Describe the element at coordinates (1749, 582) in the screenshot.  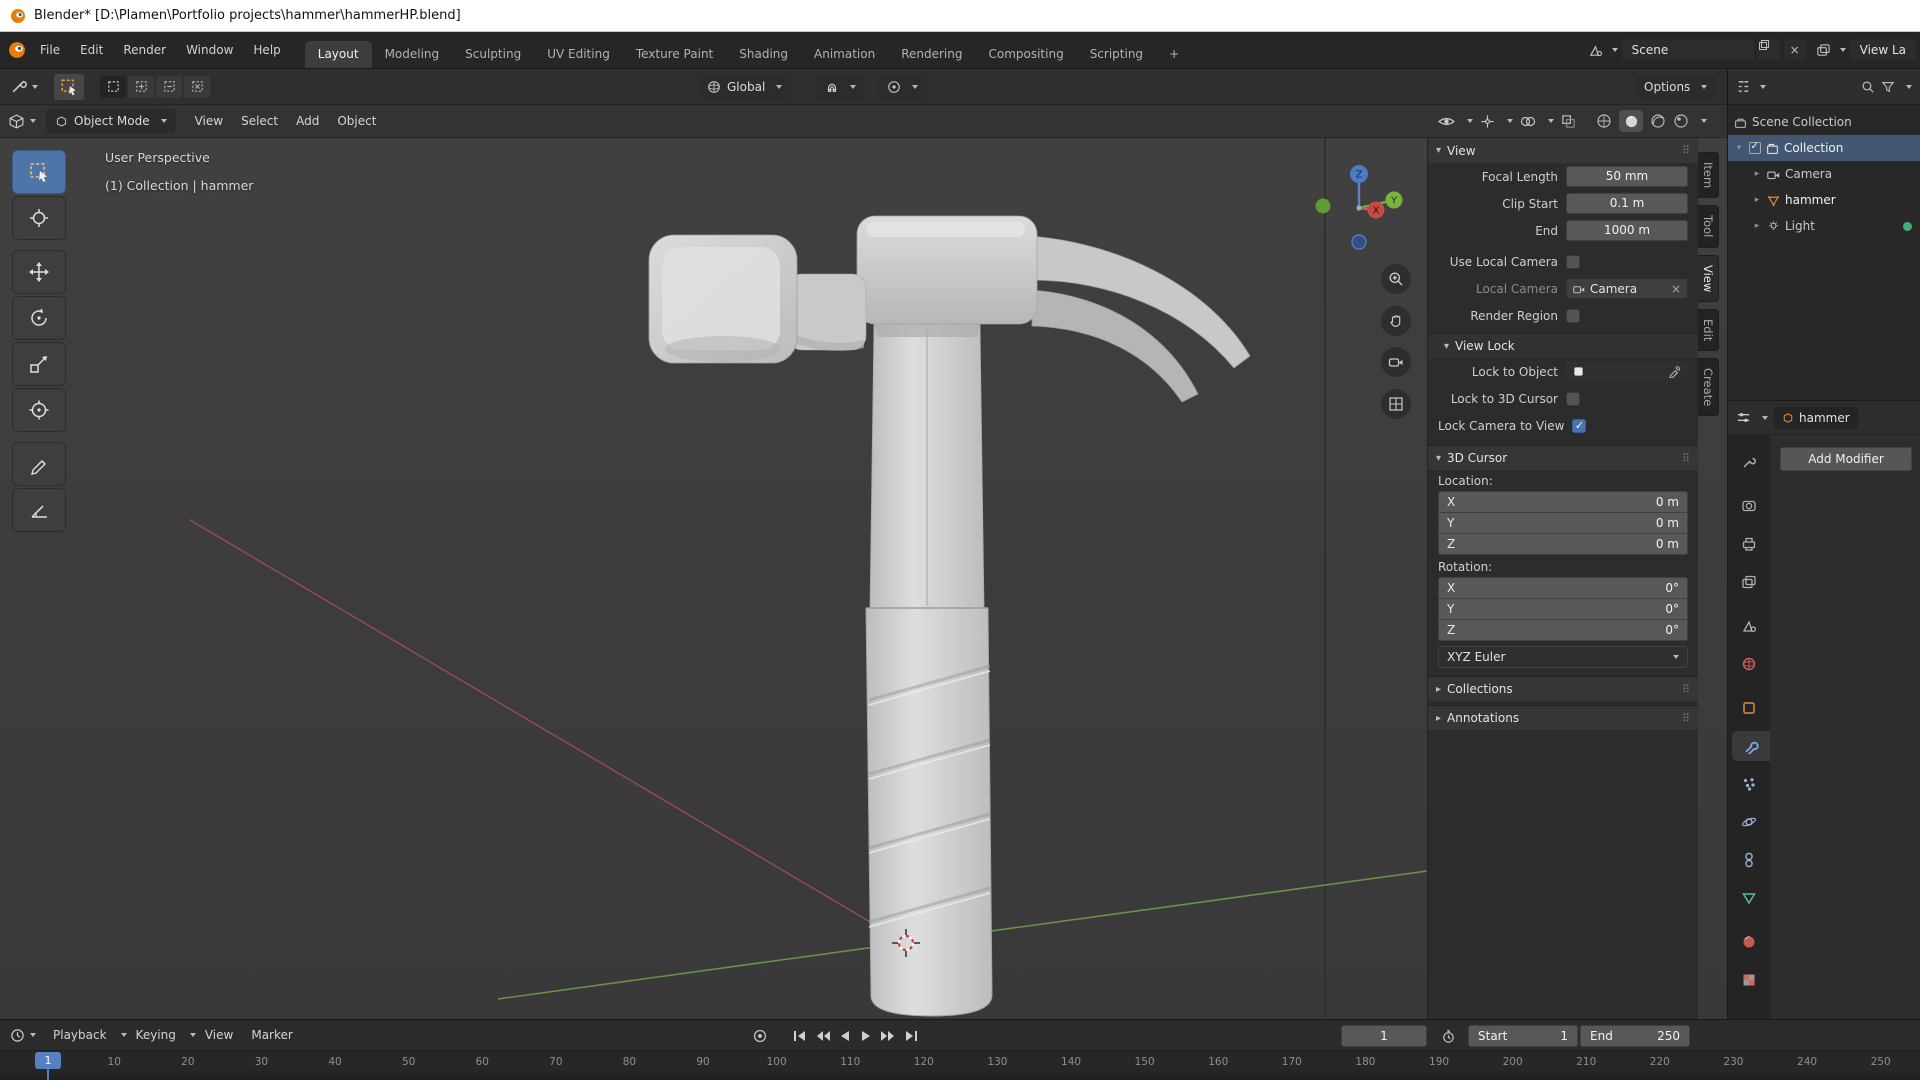
I see `properties-tab-view-layer` at that location.